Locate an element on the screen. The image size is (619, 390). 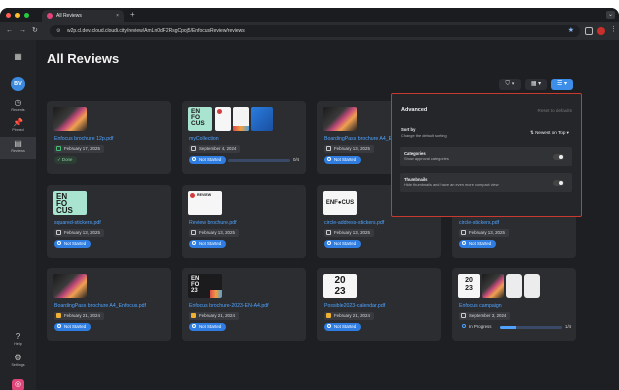
pin-icon: 📌 is located at coordinates (18, 122).